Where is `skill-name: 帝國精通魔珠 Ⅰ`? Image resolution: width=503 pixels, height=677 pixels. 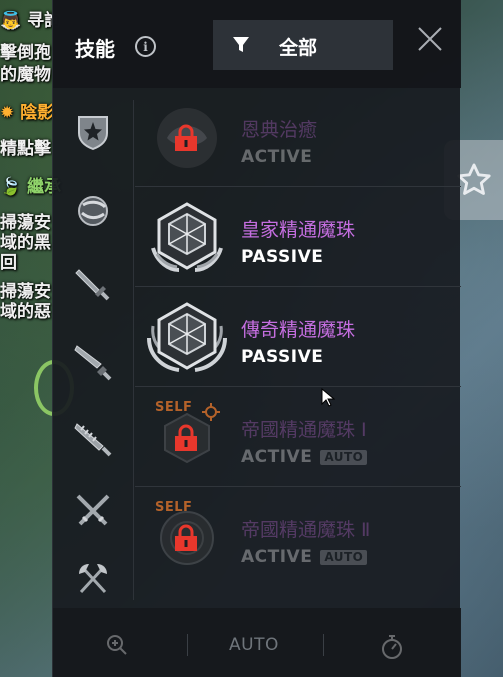 skill-name: 帝國精通魔珠 Ⅰ is located at coordinates (304, 430).